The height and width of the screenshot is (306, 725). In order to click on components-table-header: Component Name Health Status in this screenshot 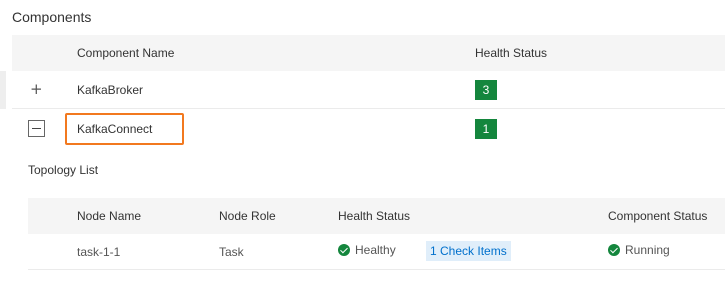, I will do `click(368, 53)`.